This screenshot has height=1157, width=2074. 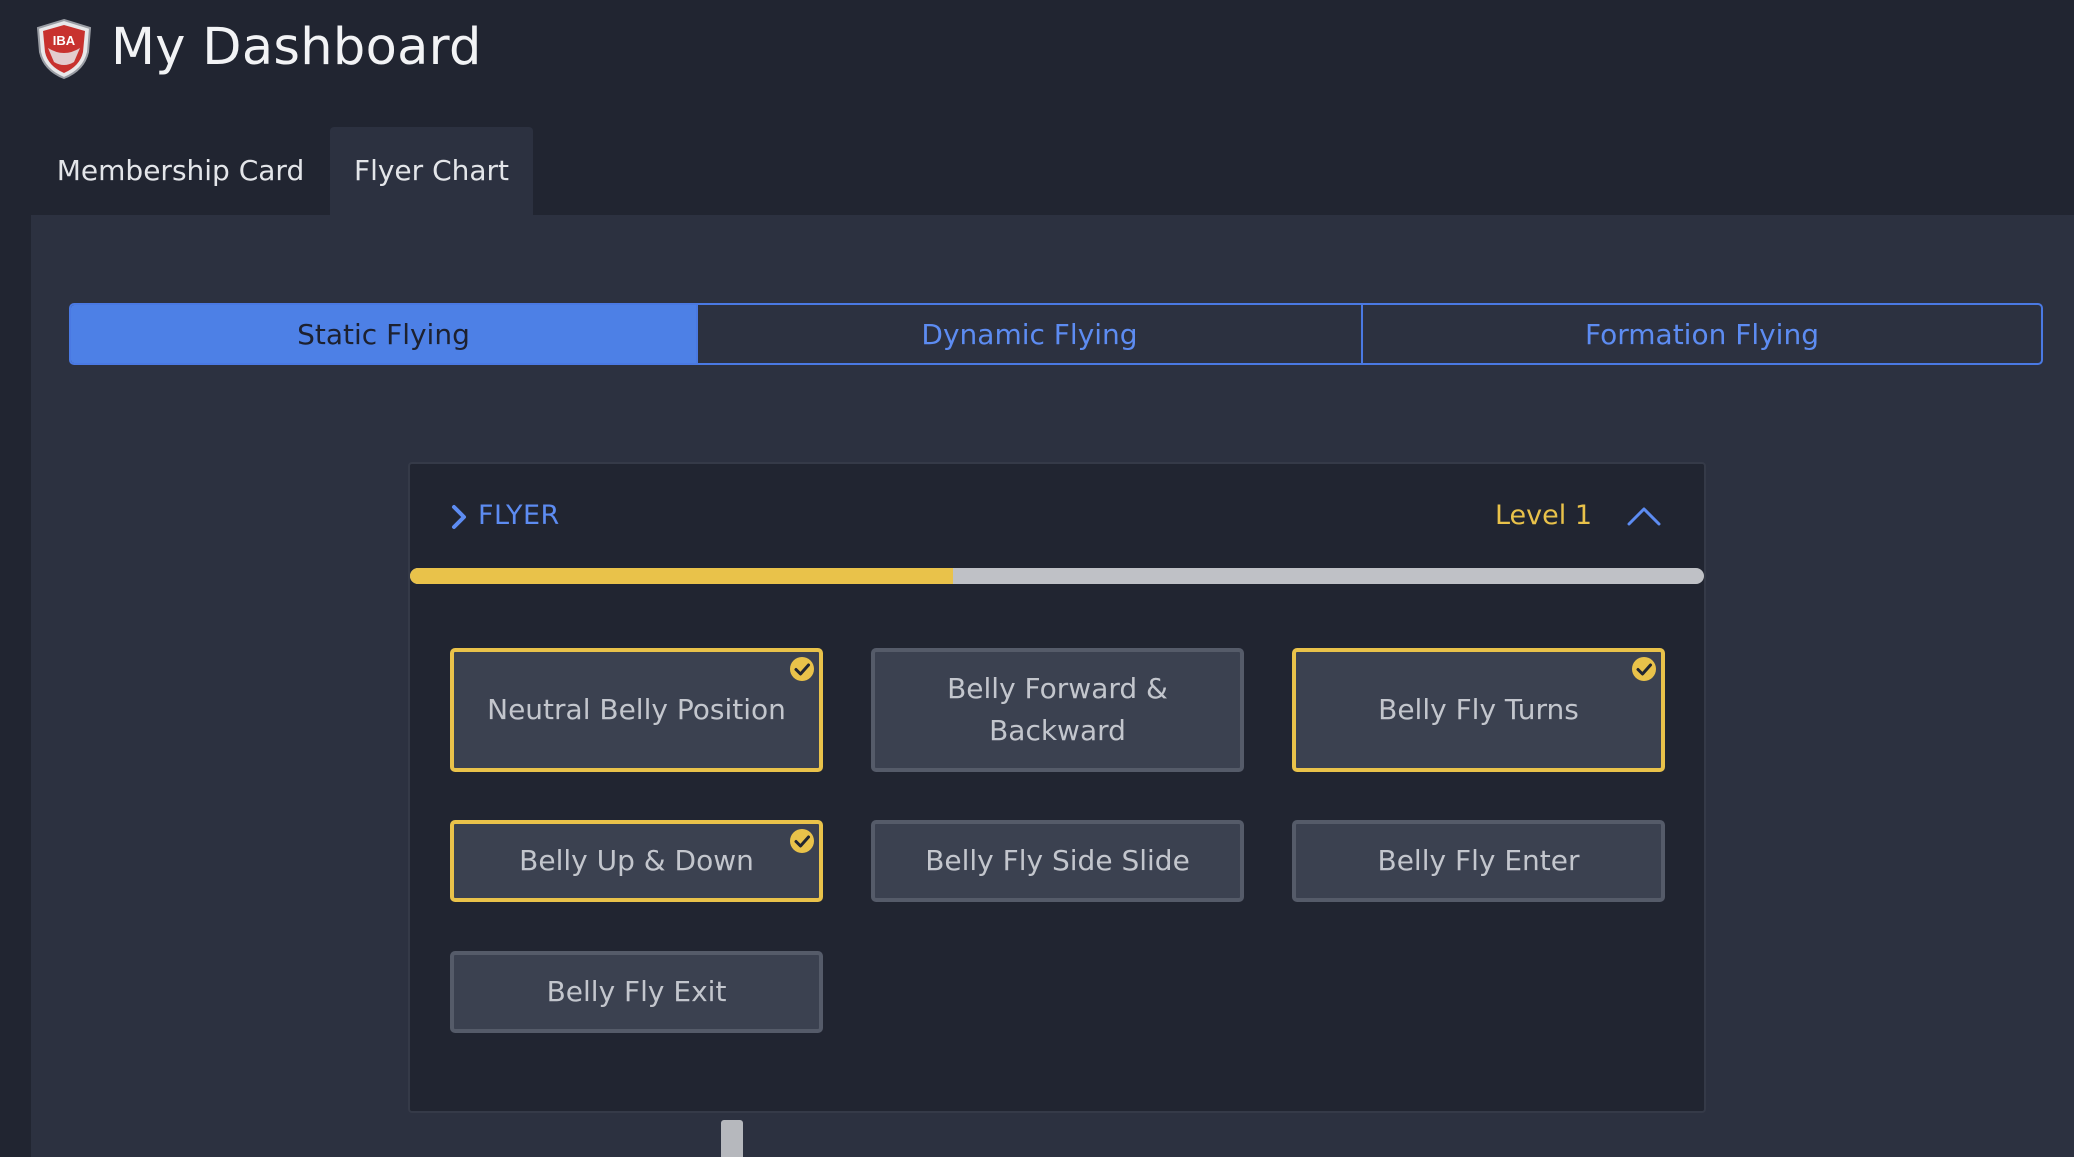 I want to click on skill-label: Belly Forward & Backward, so click(x=1057, y=709).